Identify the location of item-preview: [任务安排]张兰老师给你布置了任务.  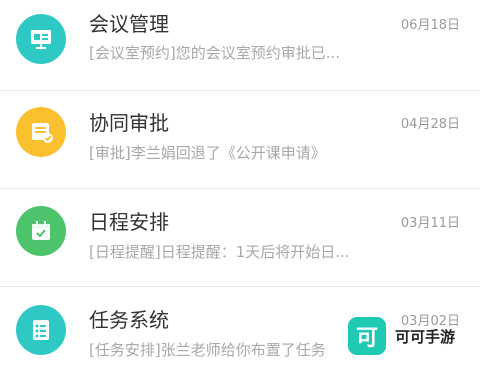
(207, 350).